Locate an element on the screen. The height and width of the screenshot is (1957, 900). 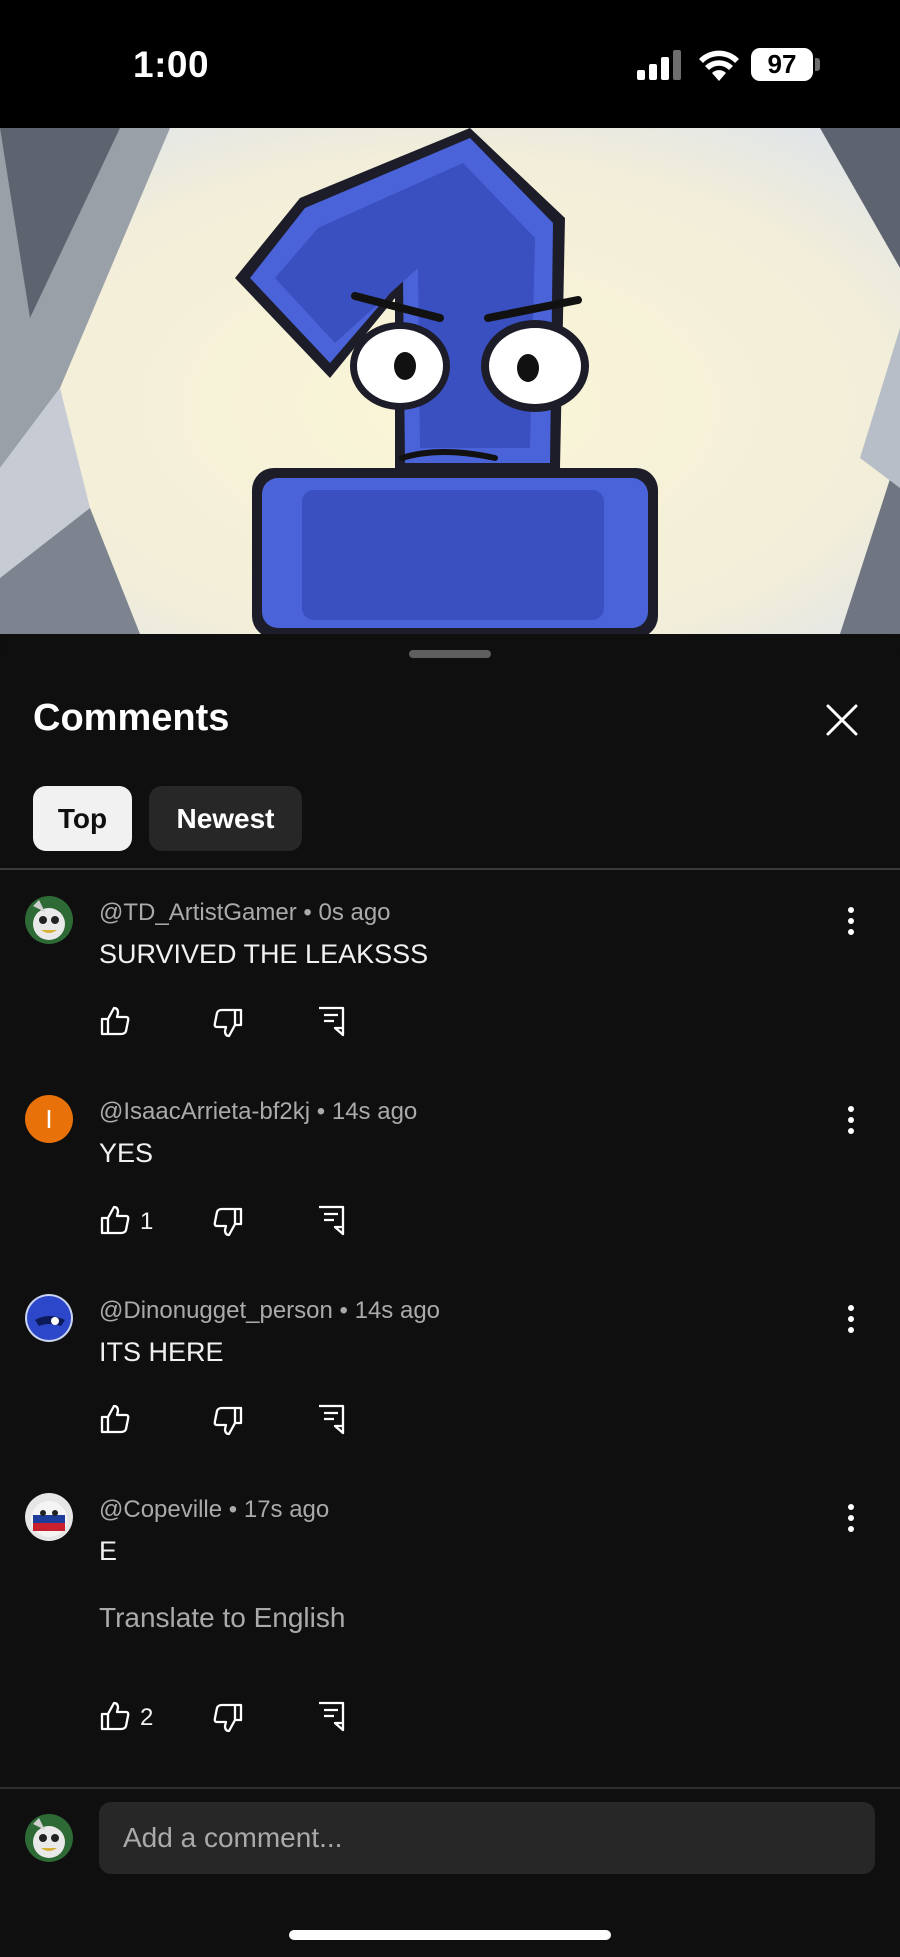
avatar-letter: I is located at coordinates (49, 1118).